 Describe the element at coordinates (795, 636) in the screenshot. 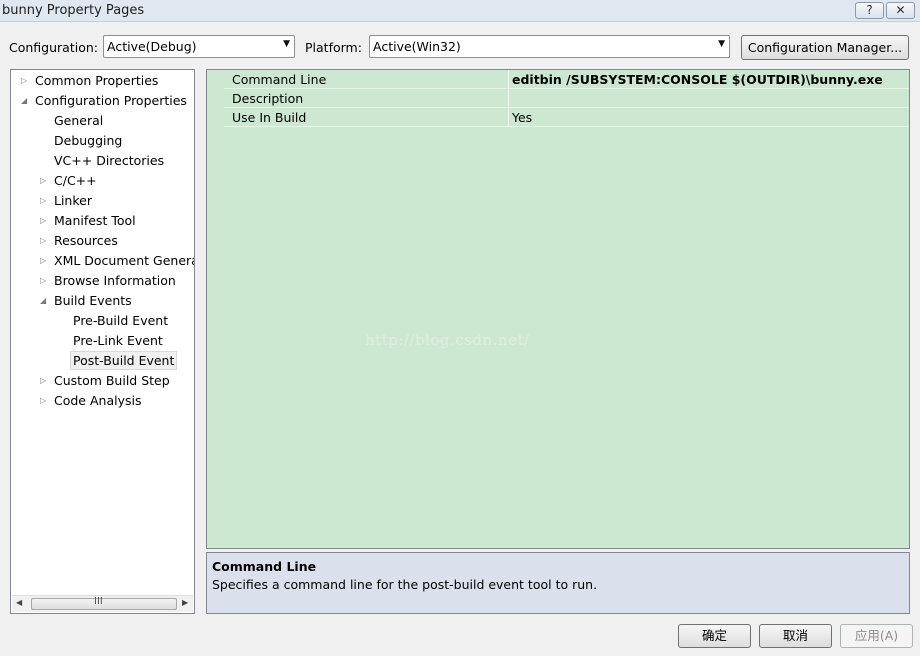

I see `cancel-button: 取消` at that location.